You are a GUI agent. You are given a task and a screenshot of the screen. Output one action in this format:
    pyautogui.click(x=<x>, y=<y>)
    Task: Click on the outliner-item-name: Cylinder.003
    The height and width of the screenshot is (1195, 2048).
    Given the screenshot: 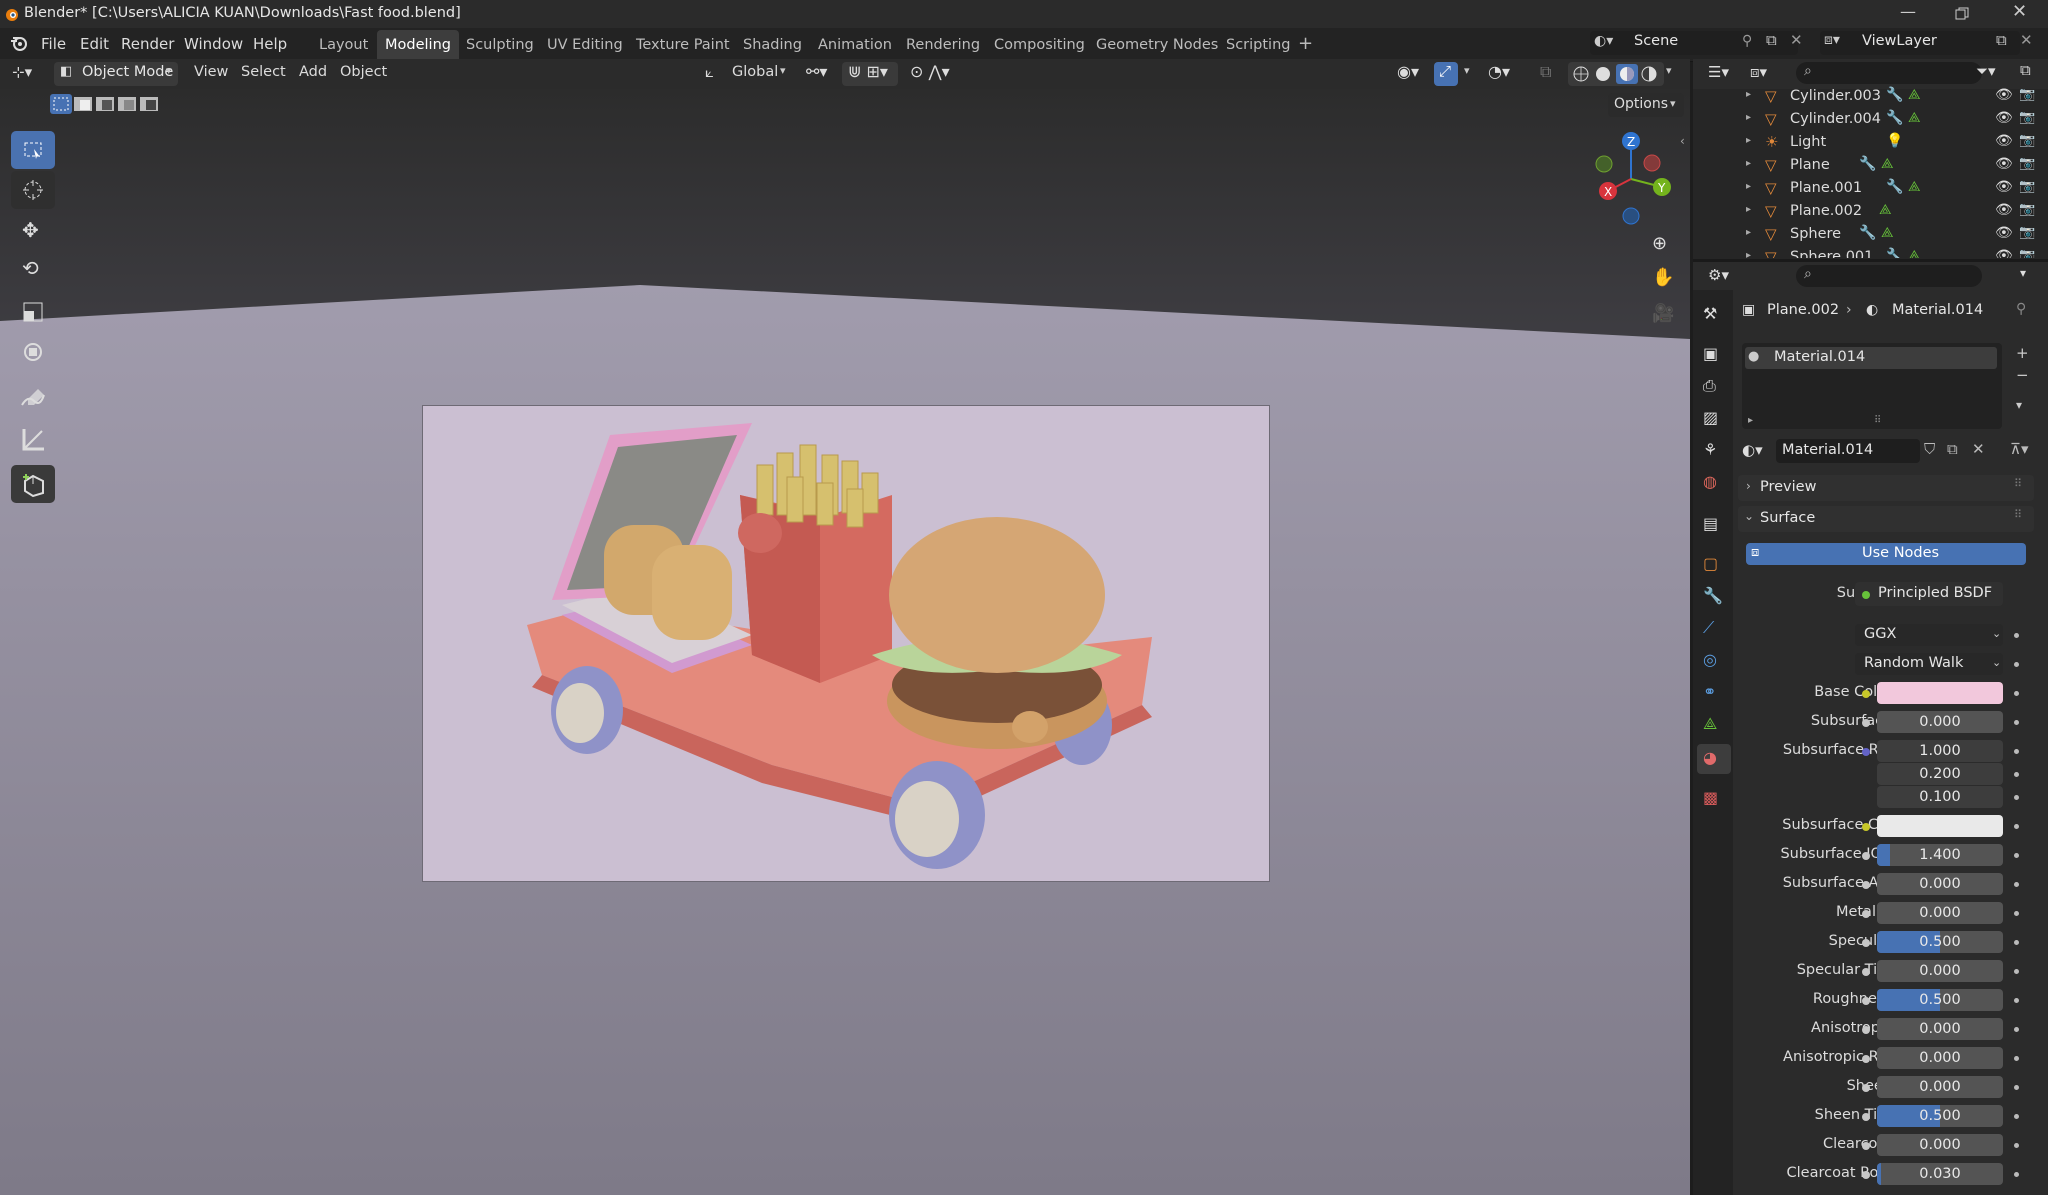 What is the action you would take?
    pyautogui.click(x=1835, y=96)
    